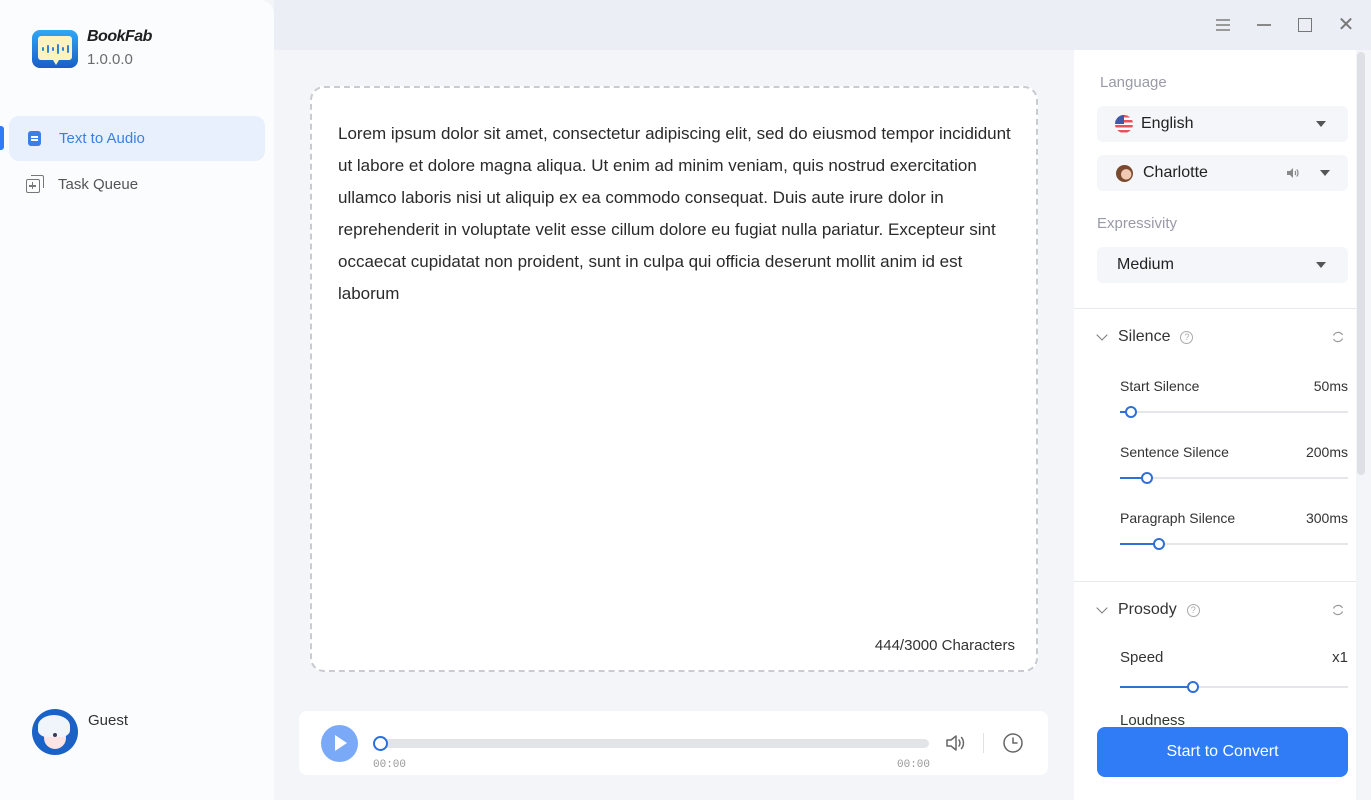  I want to click on progress-bar, so click(651, 743).